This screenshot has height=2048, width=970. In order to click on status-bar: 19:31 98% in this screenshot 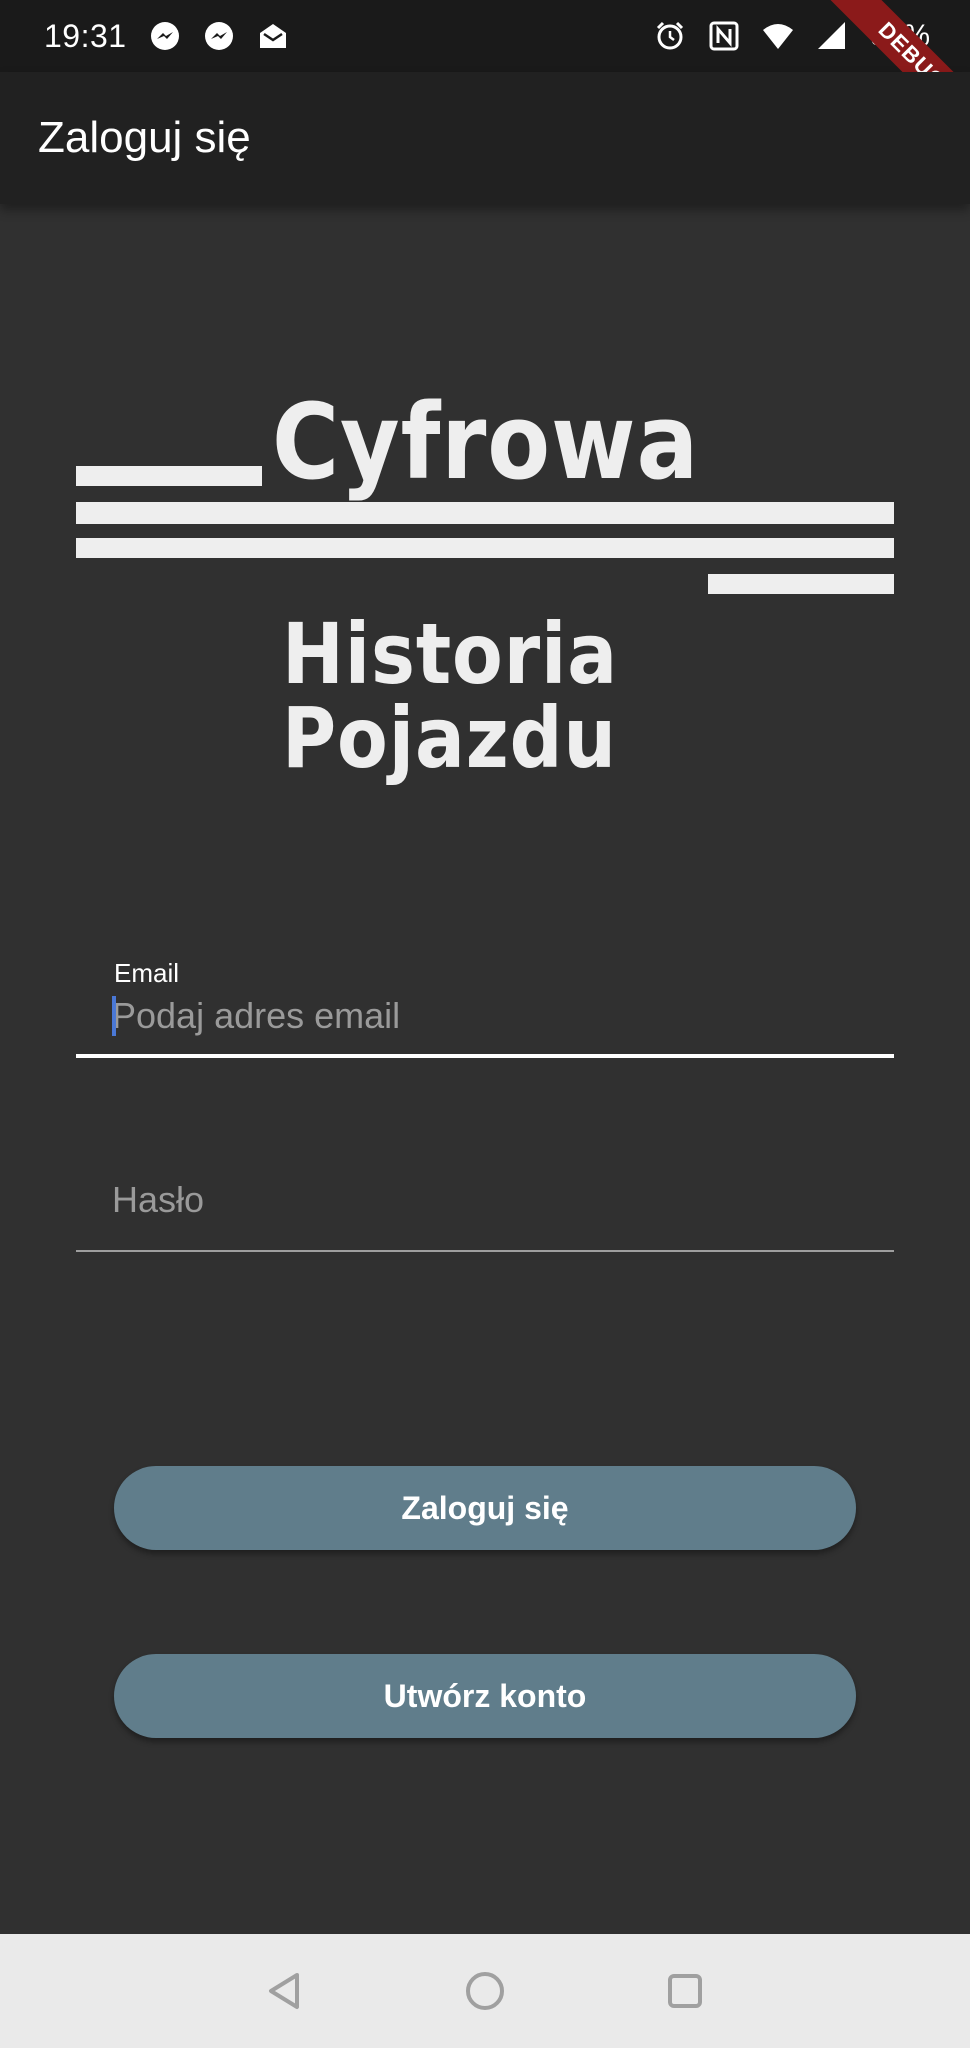, I will do `click(485, 36)`.